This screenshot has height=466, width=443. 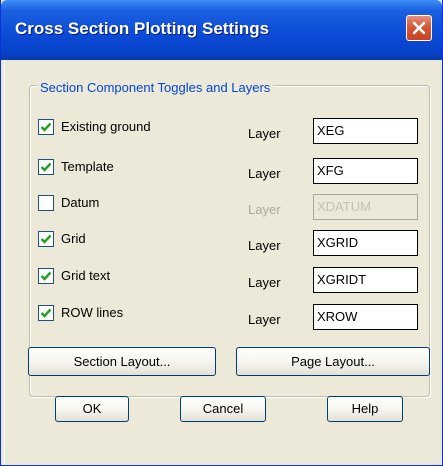 What do you see at coordinates (233, 173) in the screenshot?
I see `row-template: Template Layer XFG` at bounding box center [233, 173].